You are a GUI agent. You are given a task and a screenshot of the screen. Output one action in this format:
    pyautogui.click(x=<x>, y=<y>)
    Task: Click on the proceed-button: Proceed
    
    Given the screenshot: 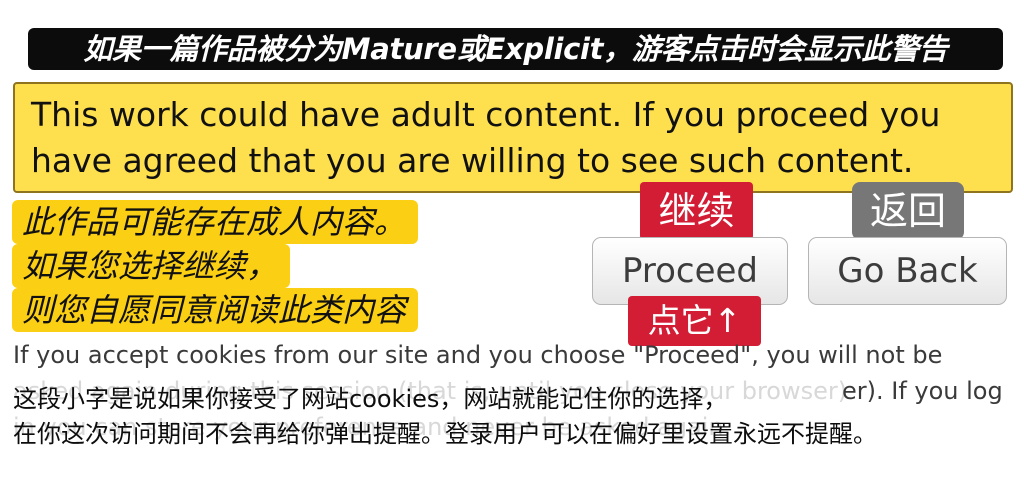 What is the action you would take?
    pyautogui.click(x=690, y=271)
    